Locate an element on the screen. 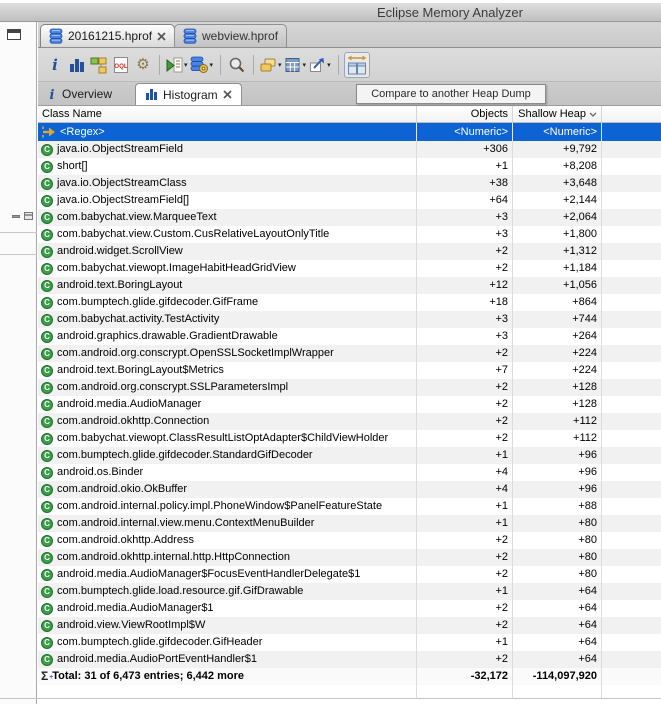 This screenshot has height=704, width=661. toolbar-separator is located at coordinates (338, 64).